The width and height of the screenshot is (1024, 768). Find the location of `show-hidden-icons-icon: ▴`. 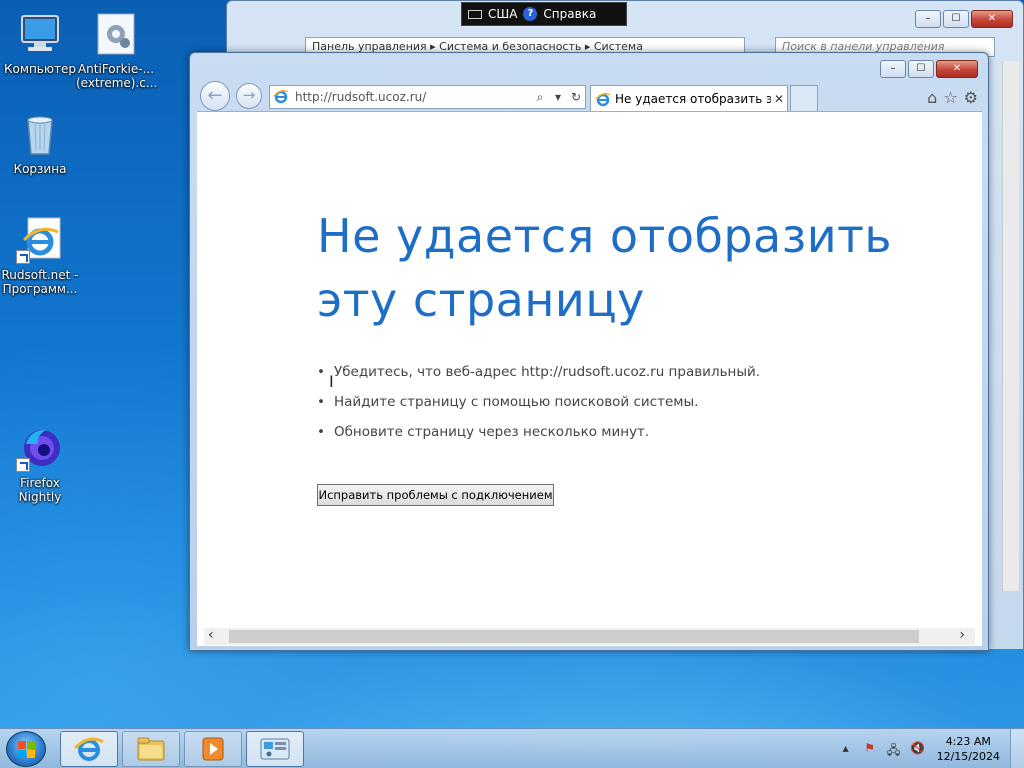

show-hidden-icons-icon: ▴ is located at coordinates (846, 749).